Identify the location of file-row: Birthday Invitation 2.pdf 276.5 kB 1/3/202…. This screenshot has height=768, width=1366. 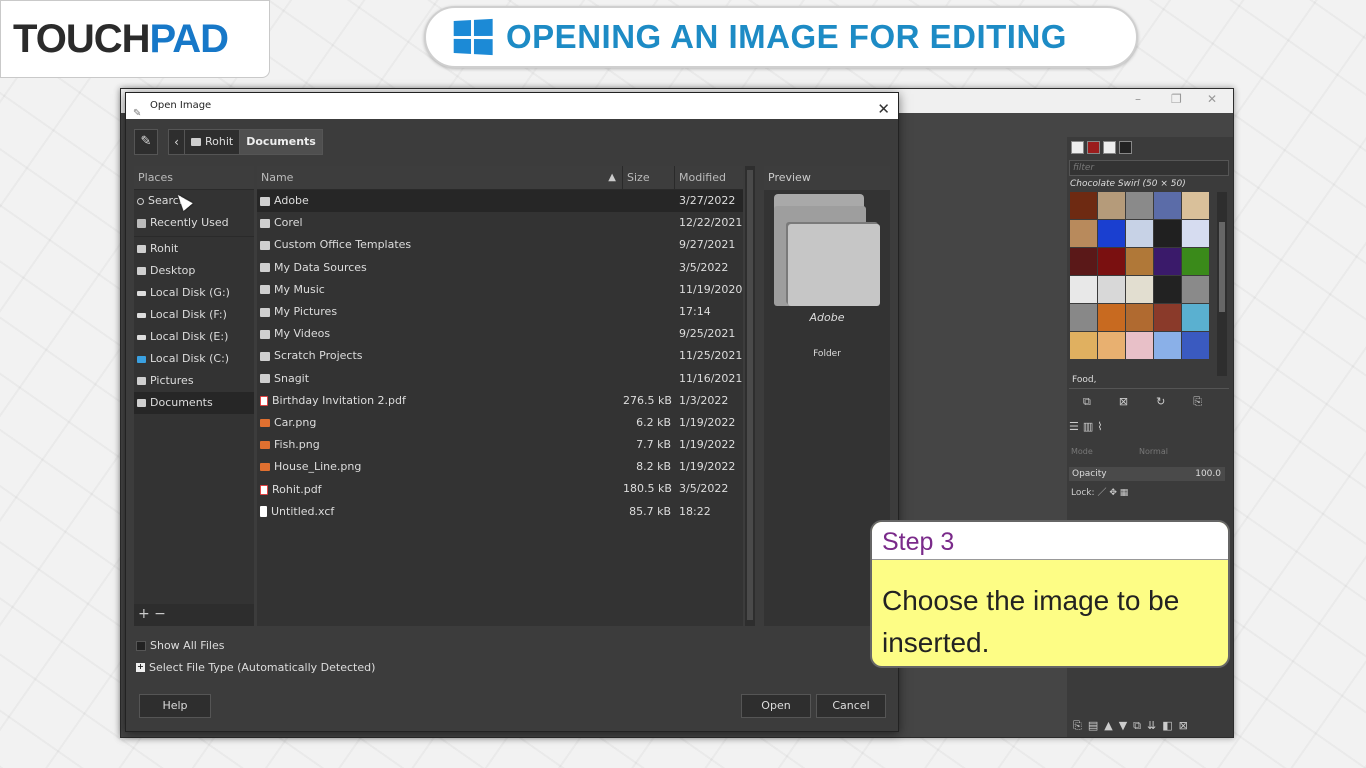
(500, 401).